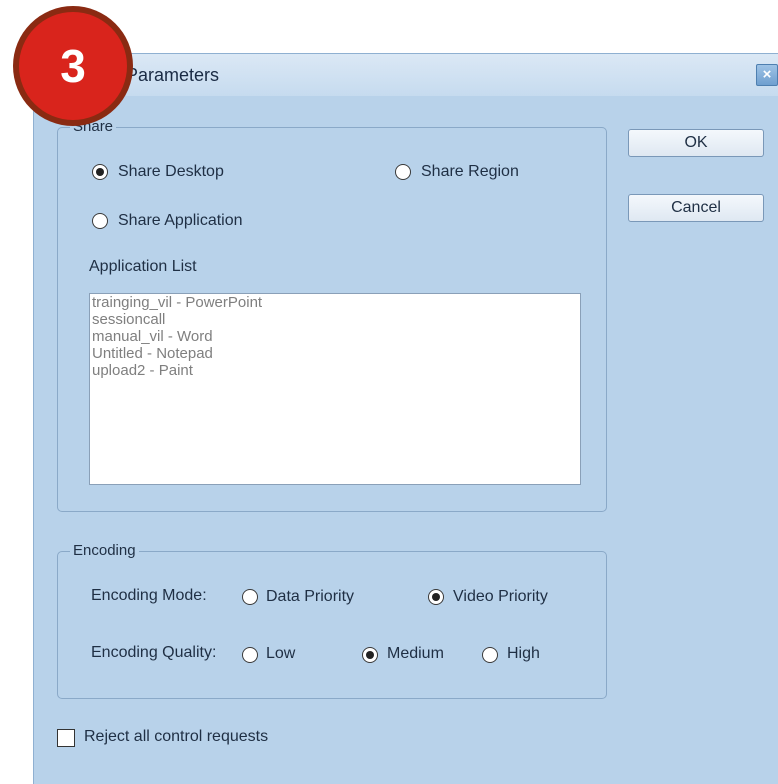  I want to click on title-bar: Parameters ×, so click(406, 75).